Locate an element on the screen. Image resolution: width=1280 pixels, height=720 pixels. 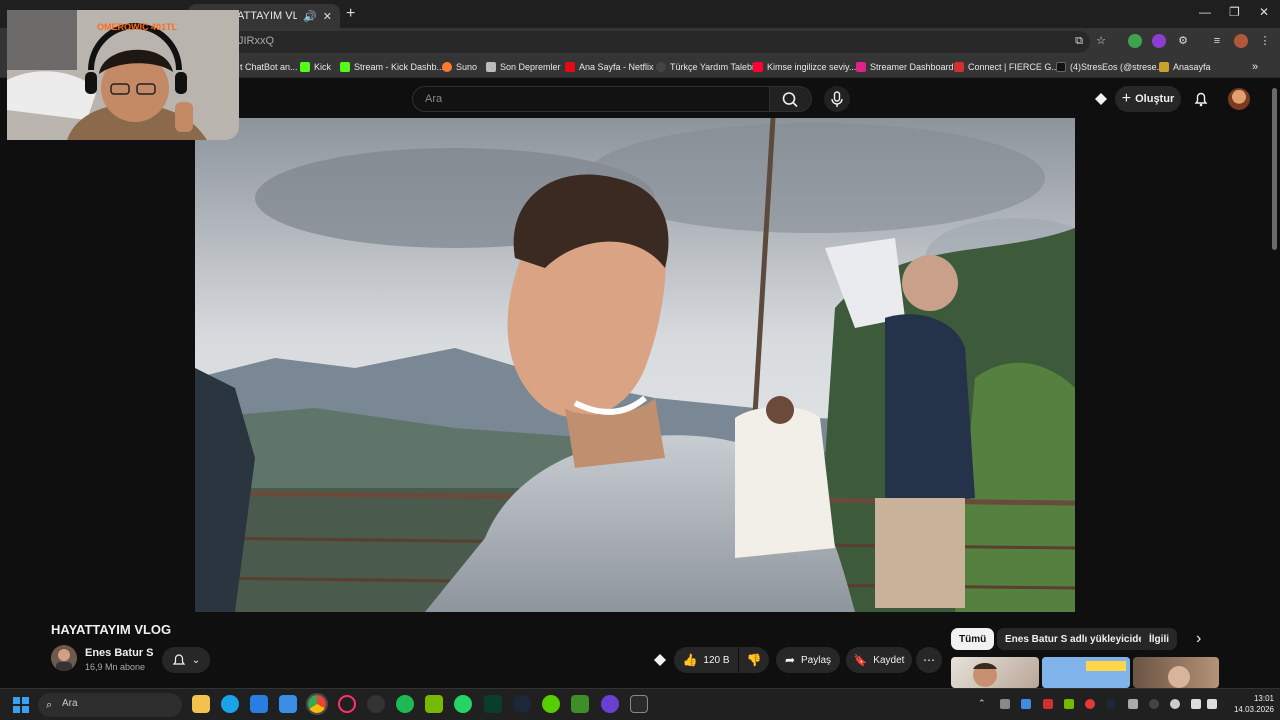
close-window-button: ✕ is located at coordinates (1264, 12).